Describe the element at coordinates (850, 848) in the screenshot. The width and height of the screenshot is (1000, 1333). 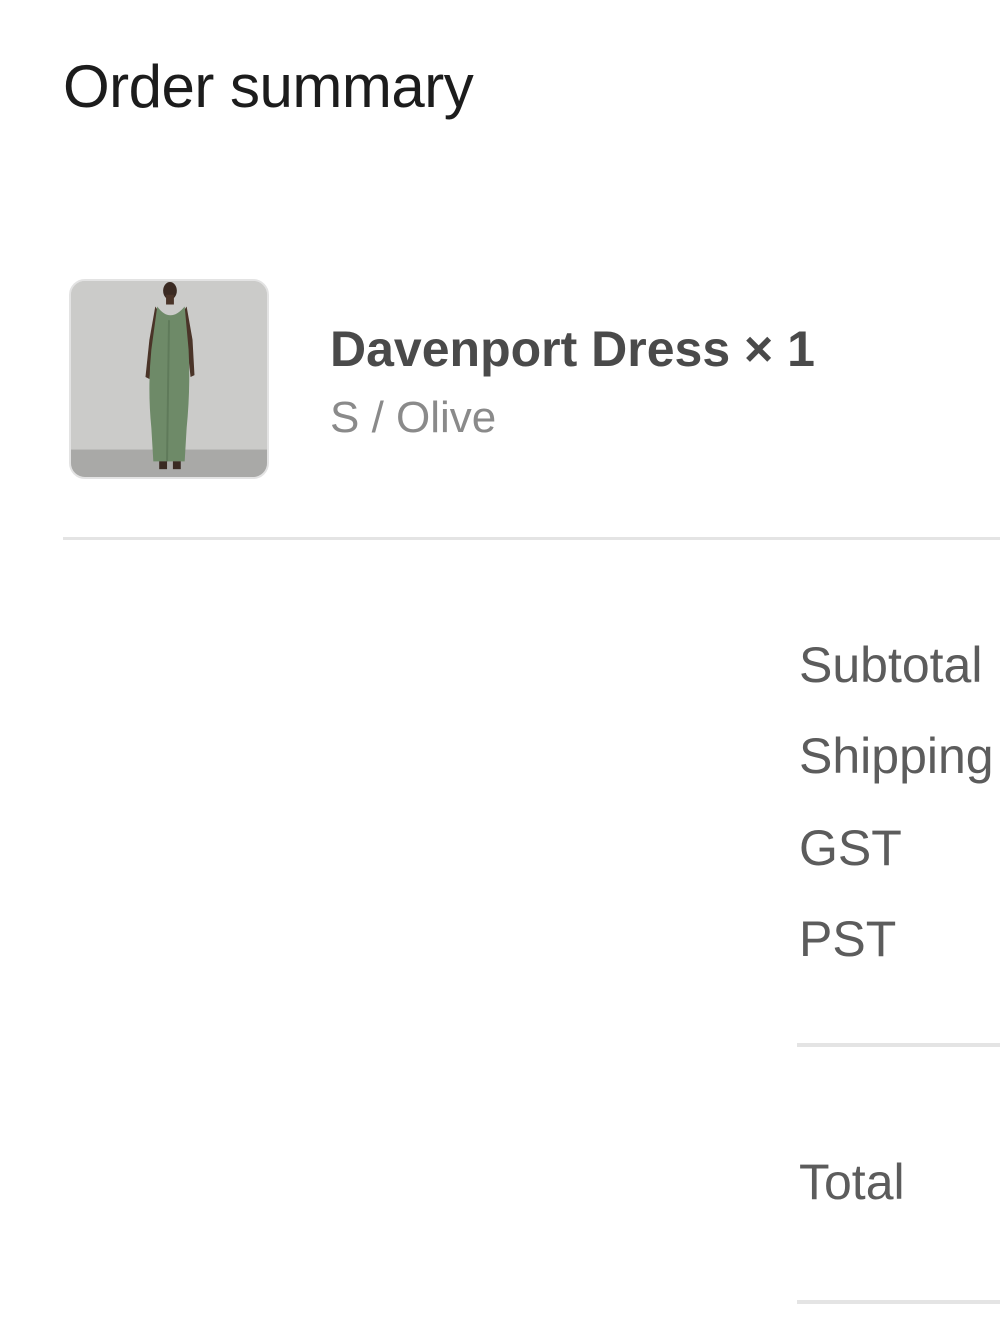
I see `gst-label: GST` at that location.